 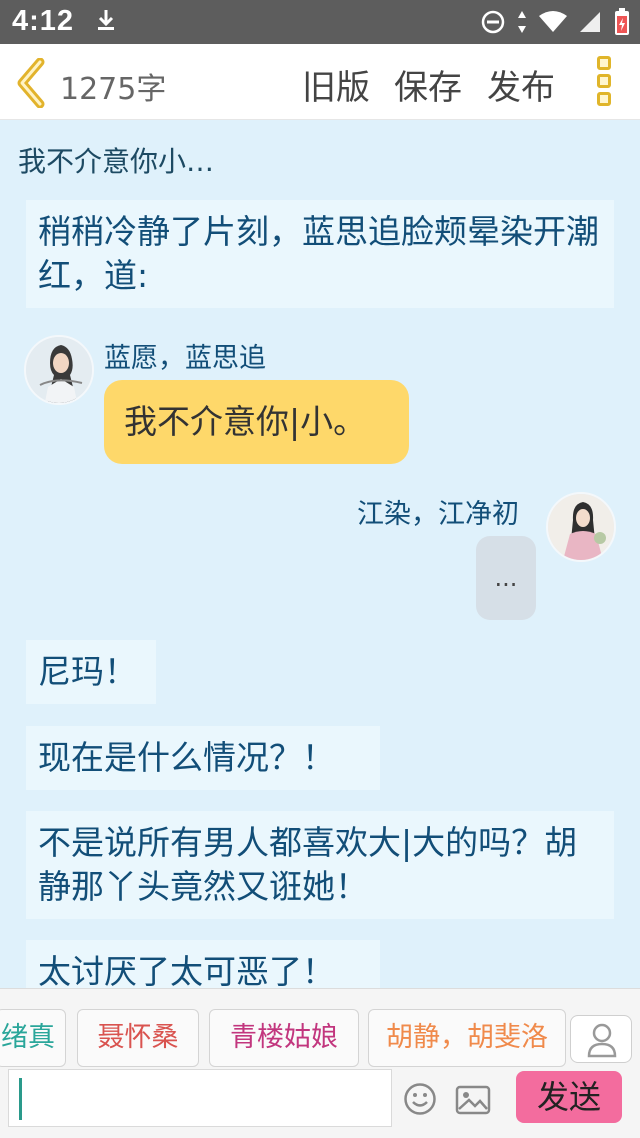 What do you see at coordinates (336, 84) in the screenshot?
I see `old-version-button: 旧版` at bounding box center [336, 84].